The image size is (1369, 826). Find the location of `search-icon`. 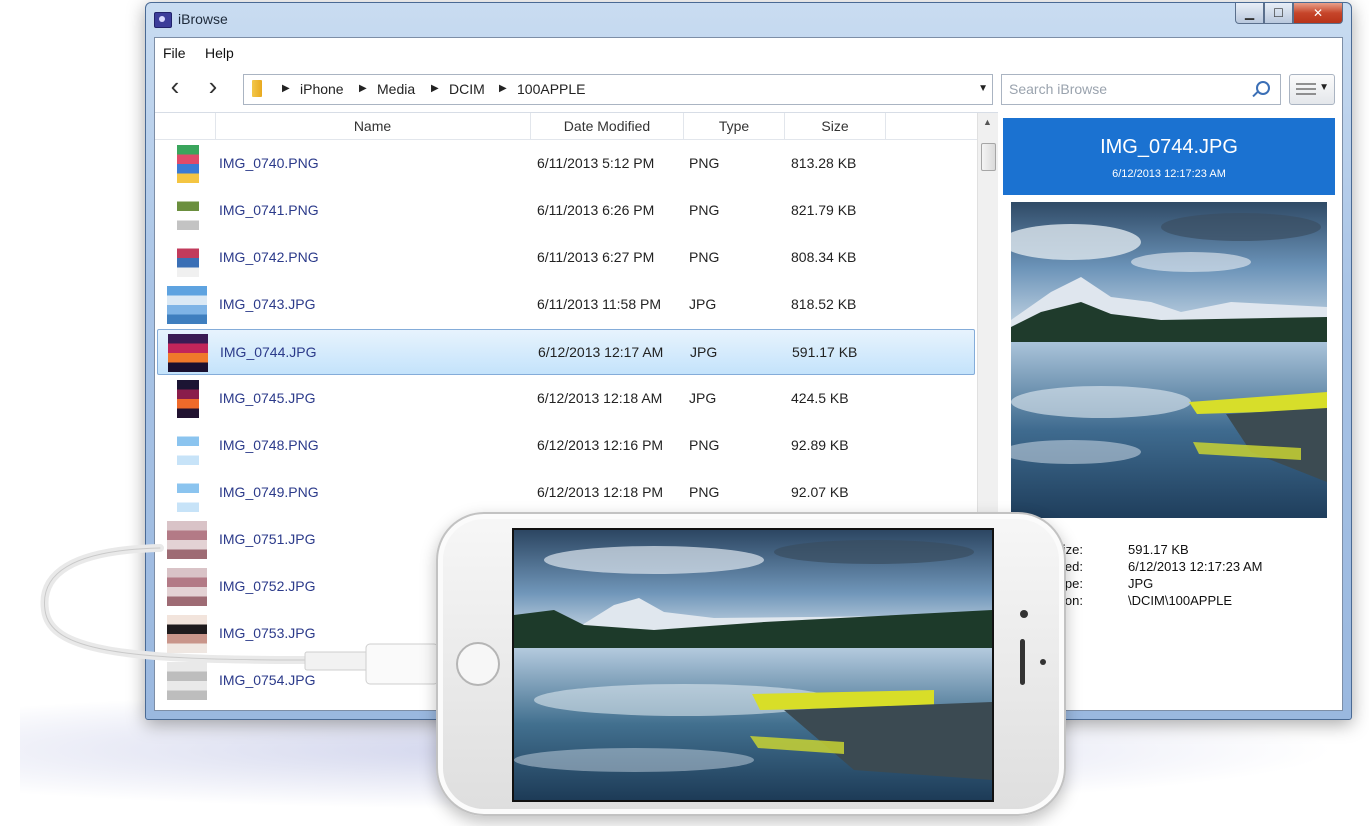

search-icon is located at coordinates (1263, 88).